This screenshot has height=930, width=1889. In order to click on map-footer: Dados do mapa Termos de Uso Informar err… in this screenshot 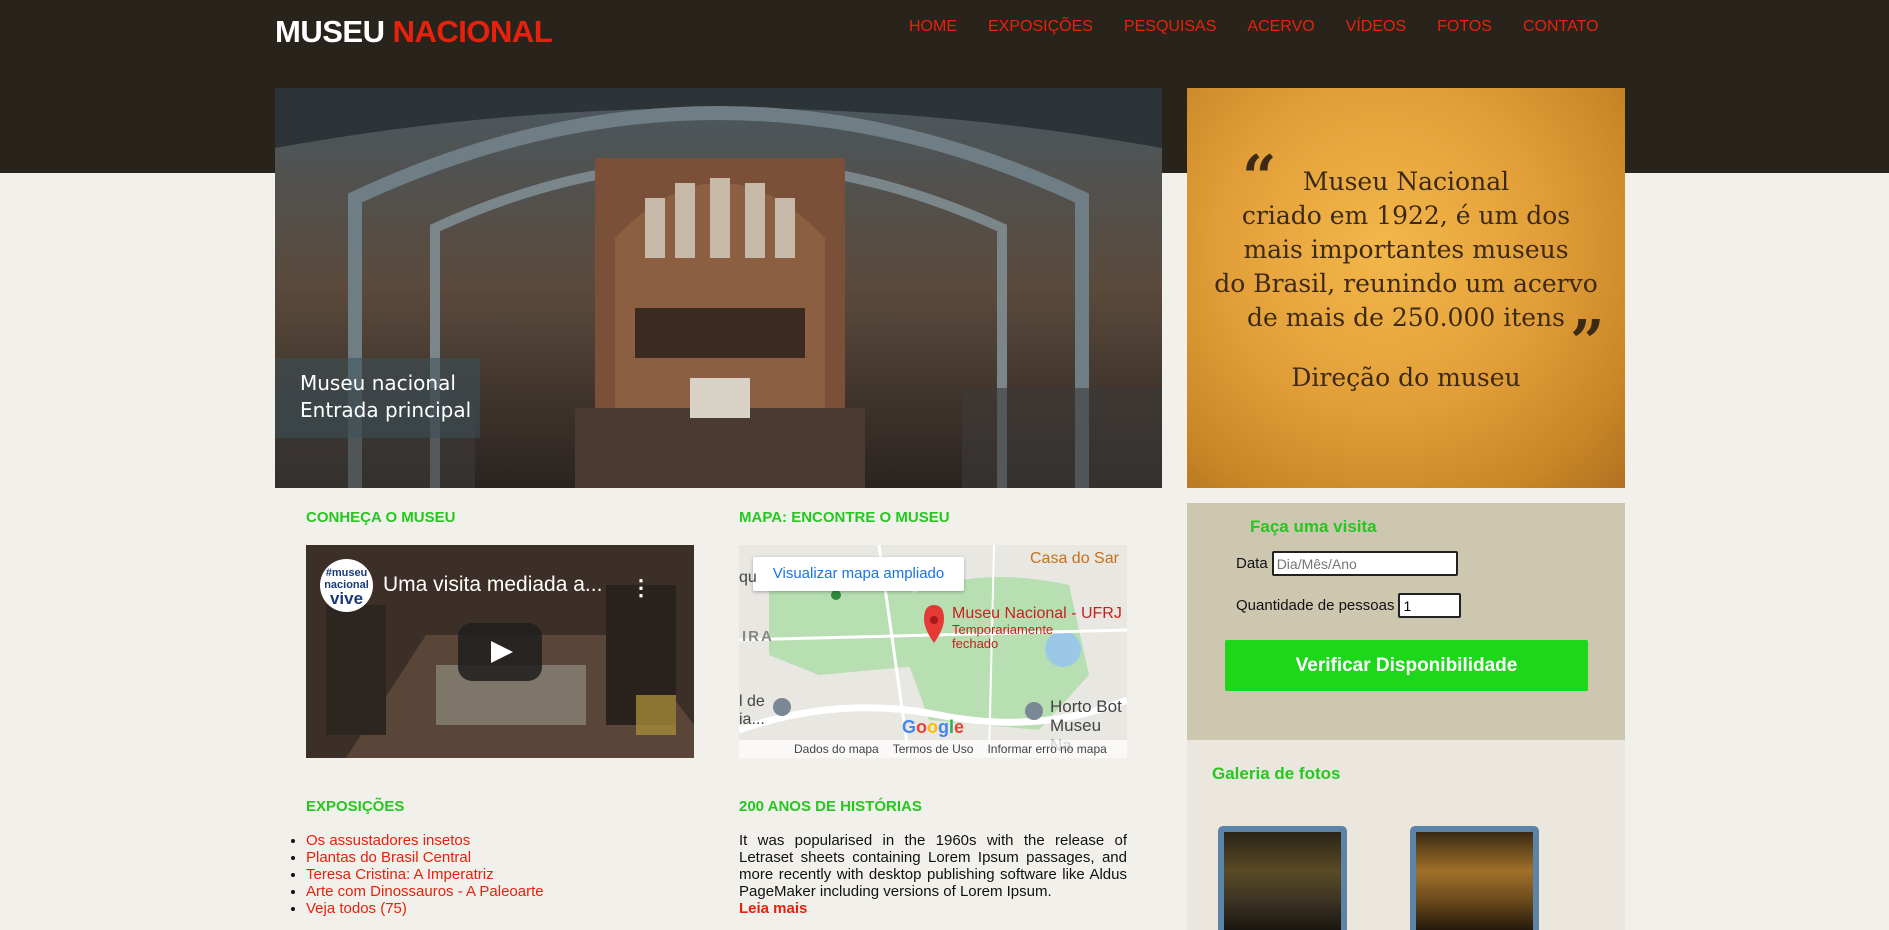, I will do `click(933, 749)`.